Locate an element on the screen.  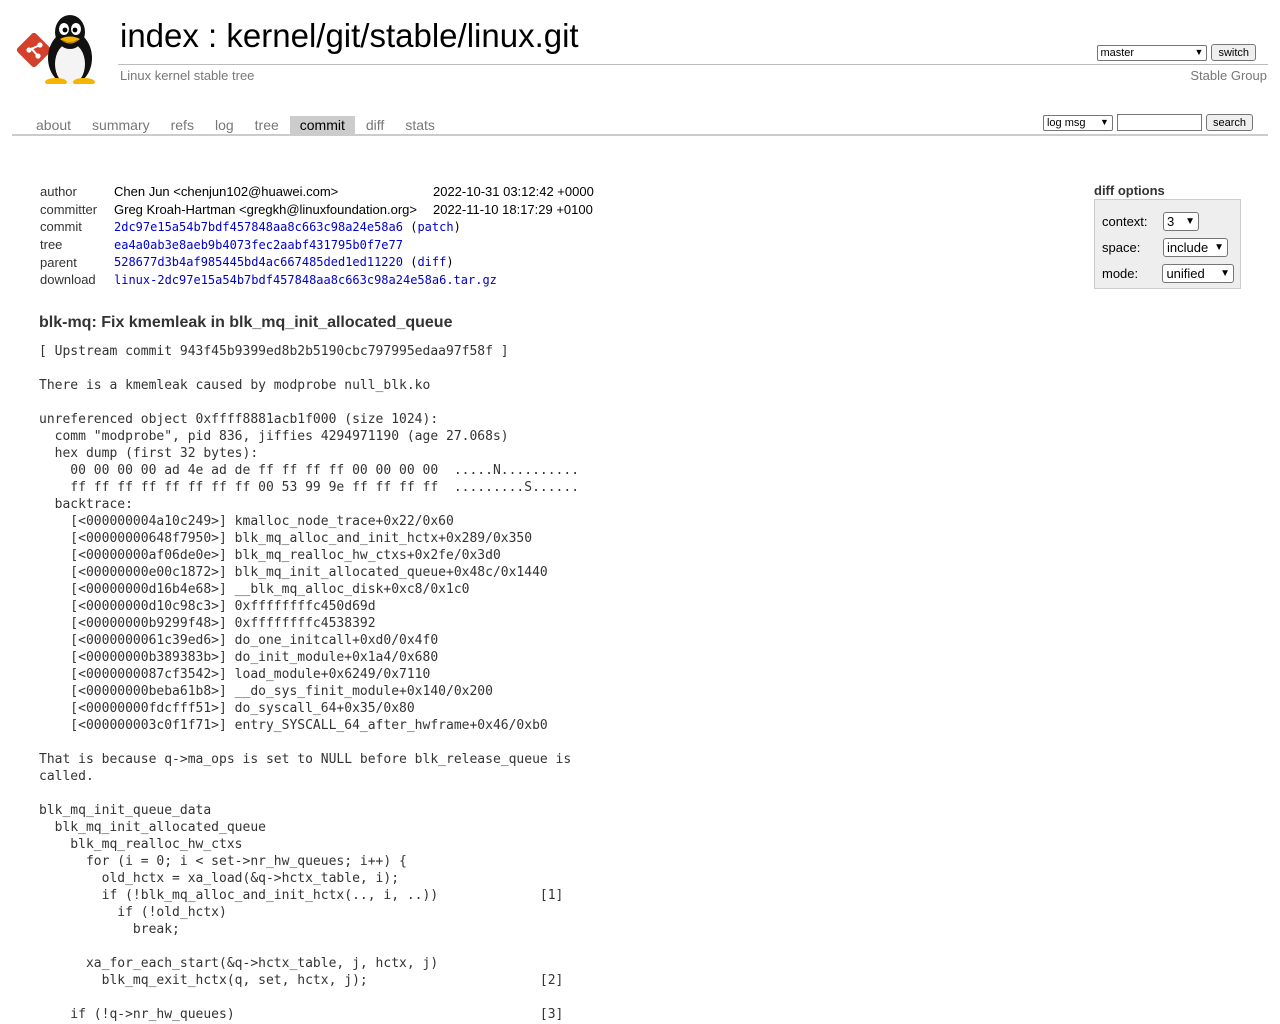
owner-link: Stable Group is located at coordinates (1228, 75).